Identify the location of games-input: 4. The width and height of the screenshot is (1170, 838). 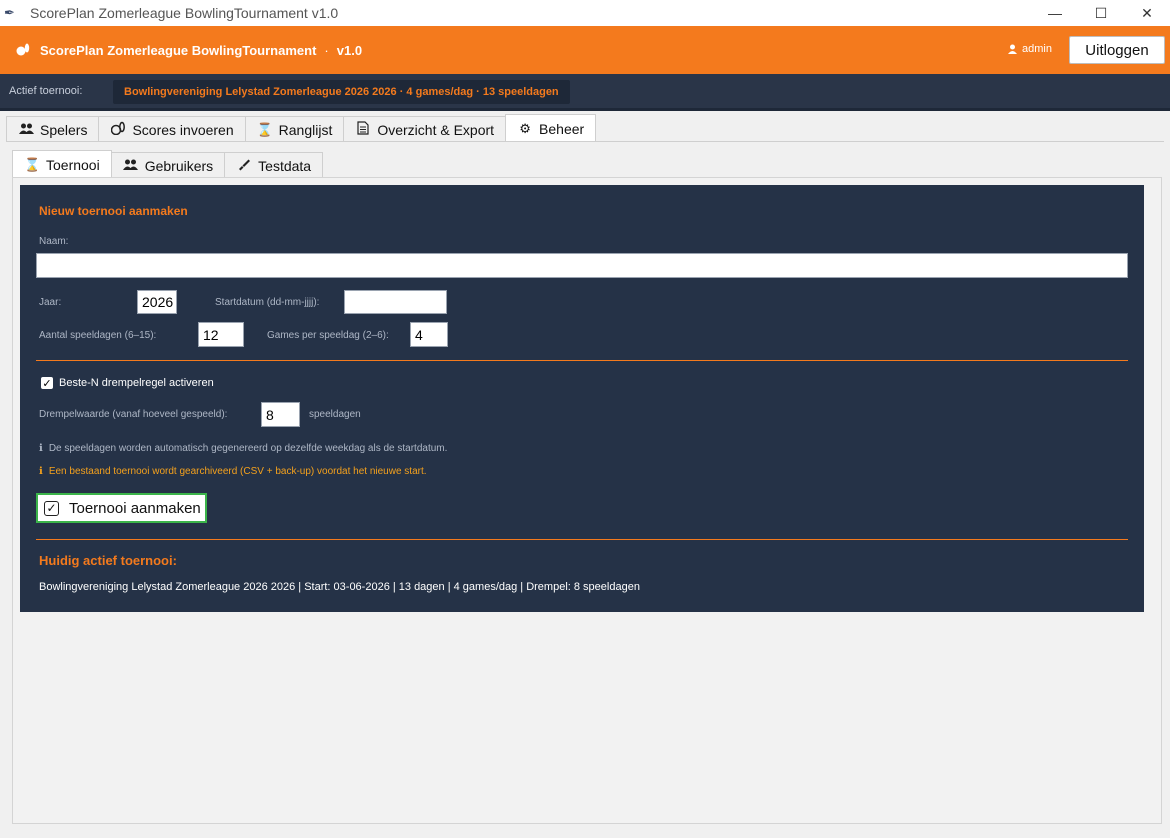
(429, 334).